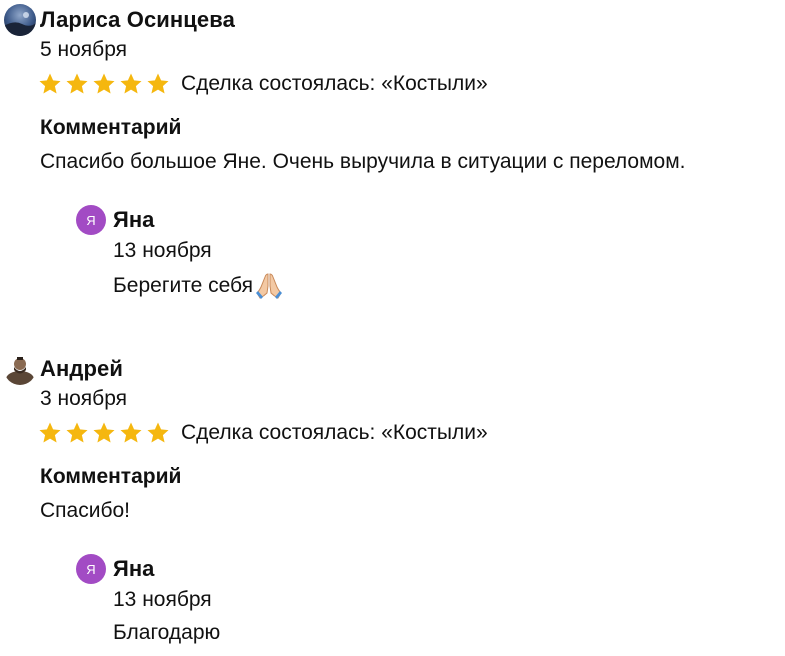  I want to click on review-author-name: Андрей, so click(81, 369).